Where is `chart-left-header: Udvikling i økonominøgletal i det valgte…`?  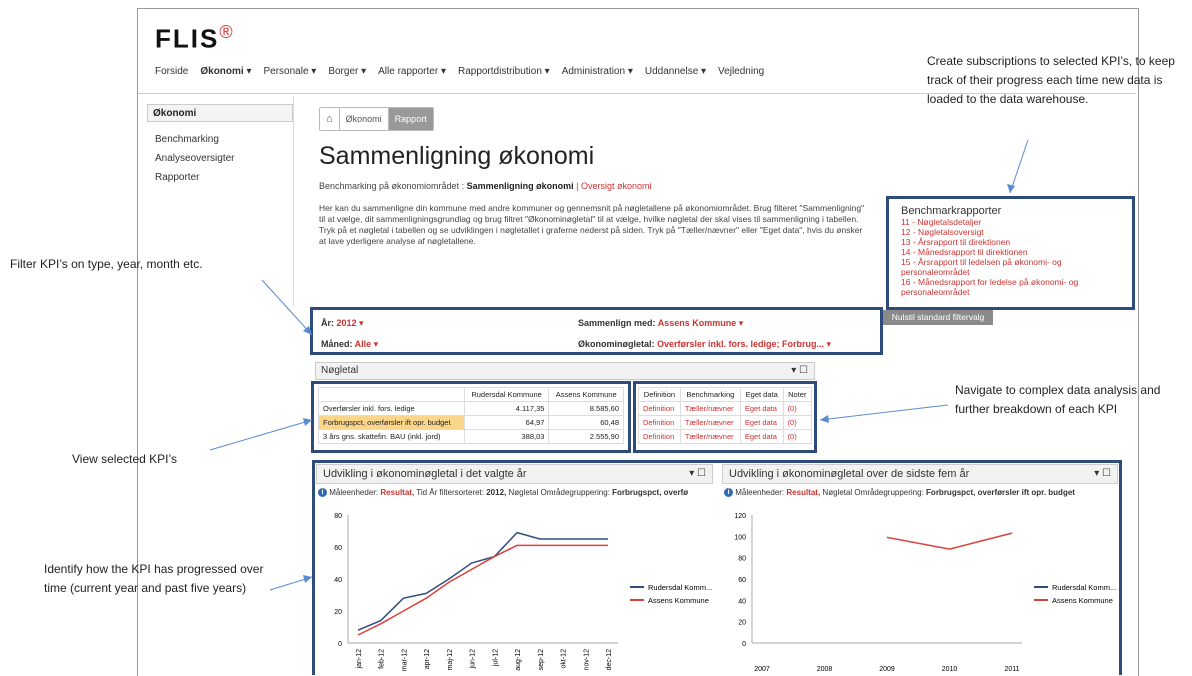
chart-left-header: Udvikling i økonominøgletal i det valgte… is located at coordinates (514, 474).